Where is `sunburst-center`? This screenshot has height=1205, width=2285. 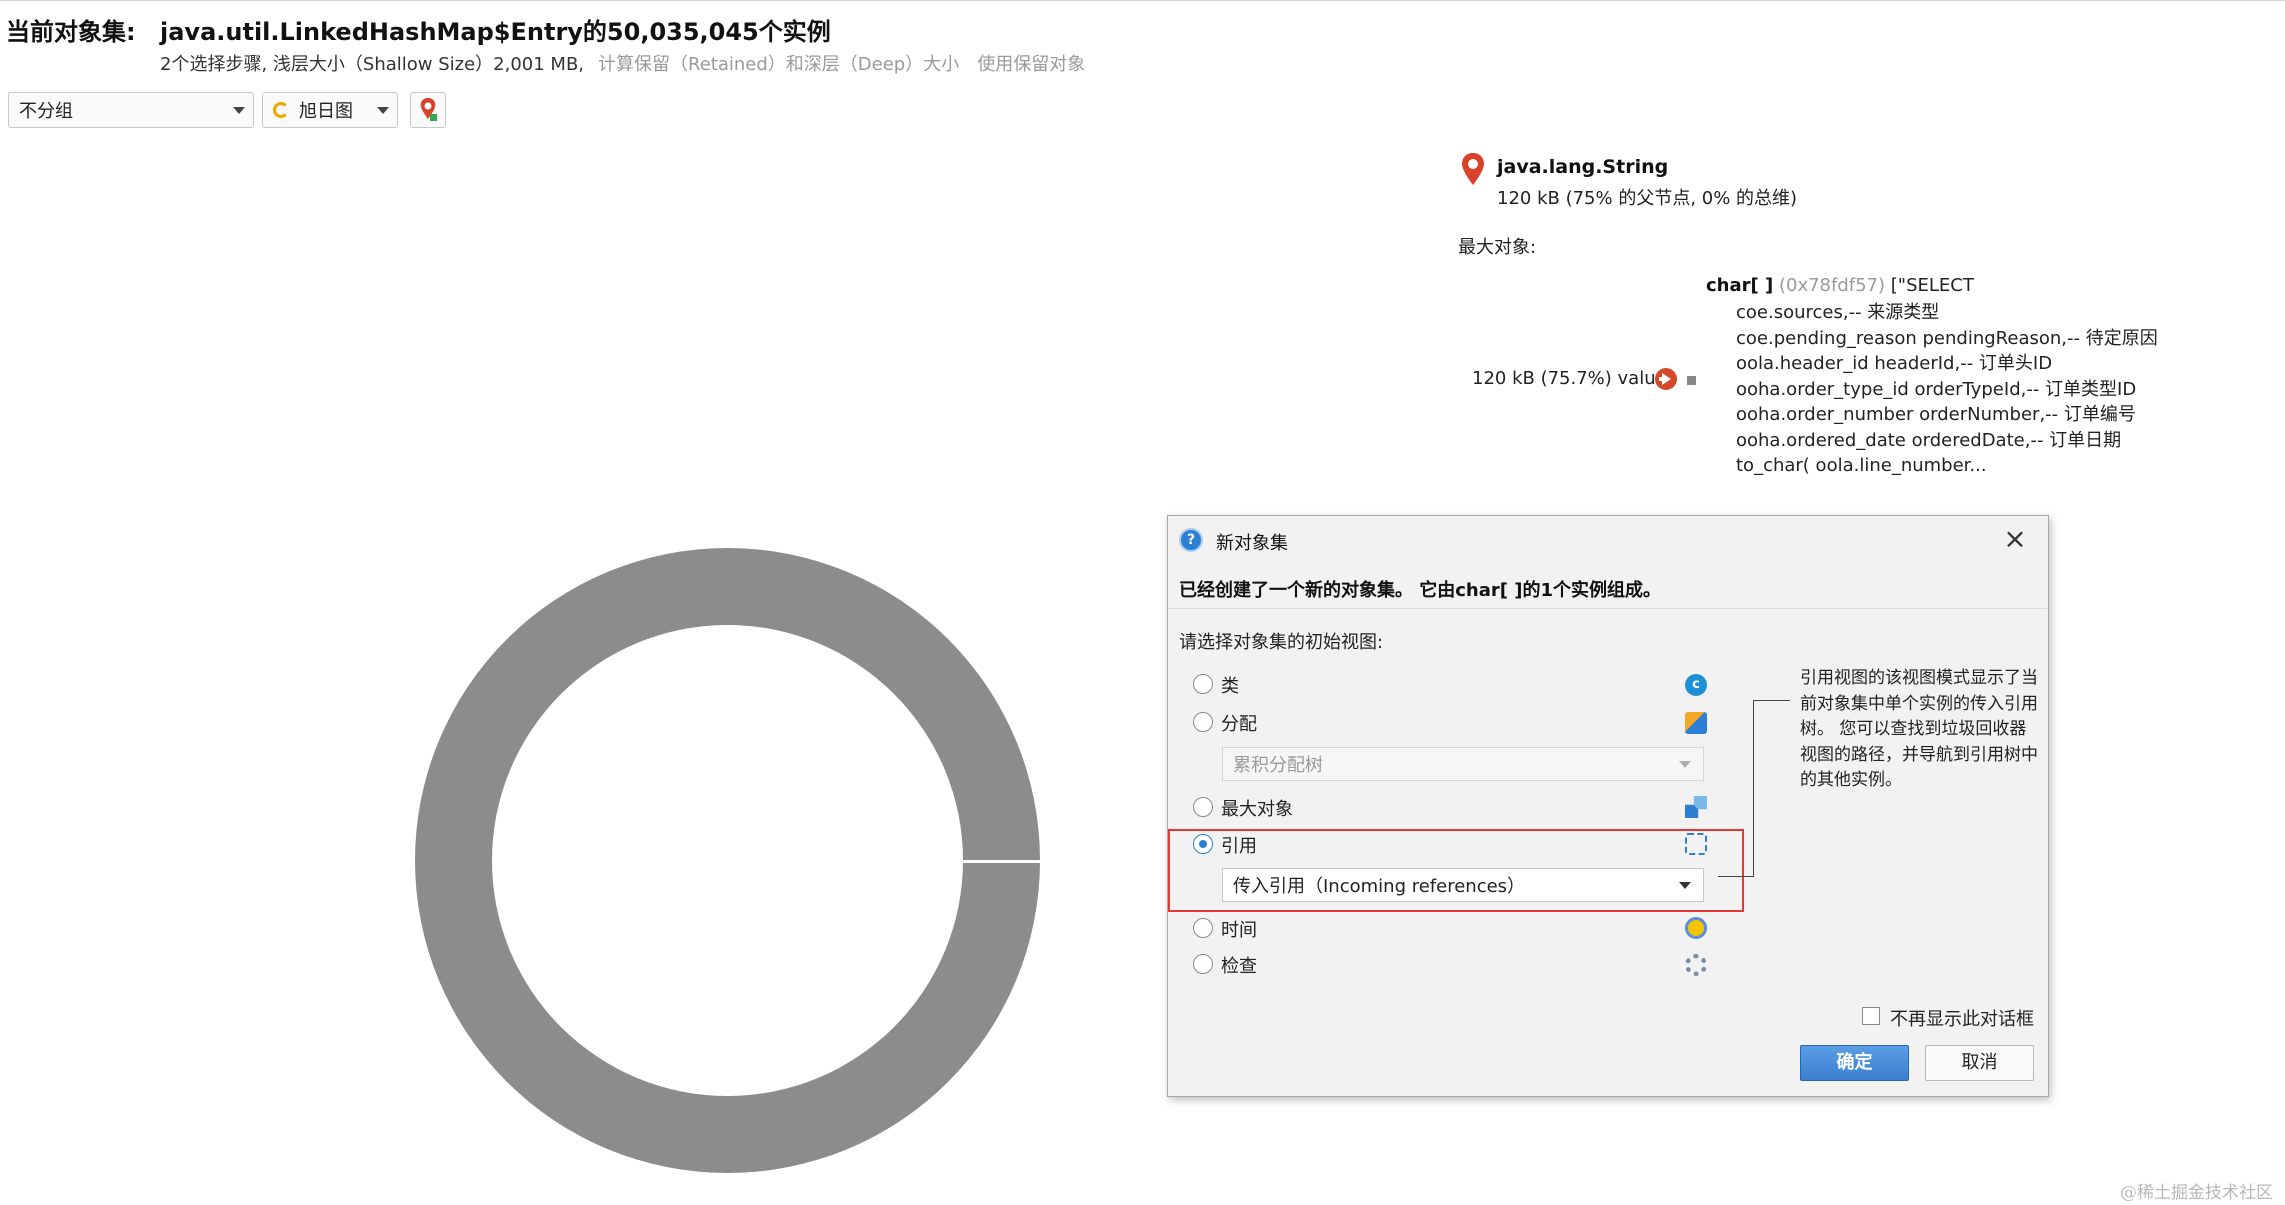 sunburst-center is located at coordinates (727, 860).